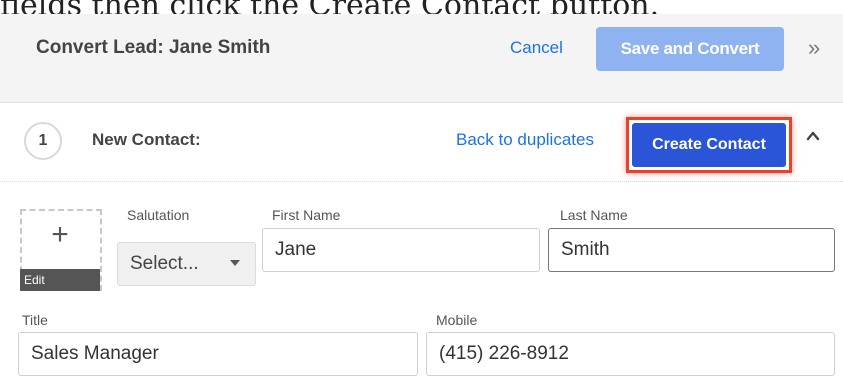 Image resolution: width=843 pixels, height=376 pixels. Describe the element at coordinates (306, 215) in the screenshot. I see `first-name-label: First Name` at that location.